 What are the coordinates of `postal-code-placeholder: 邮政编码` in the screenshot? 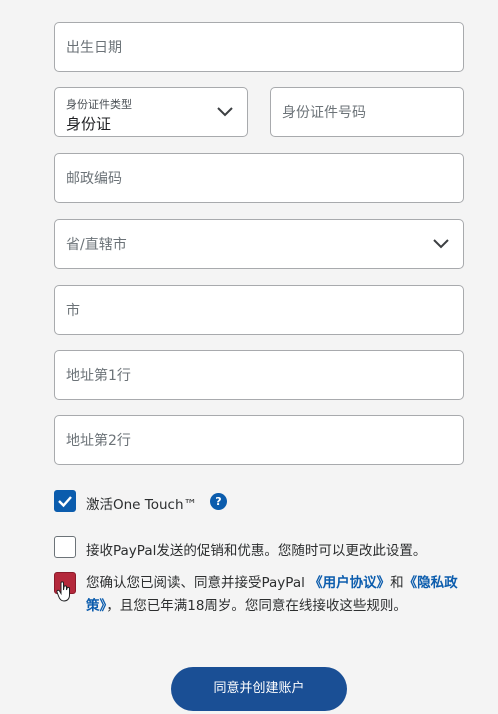 It's located at (94, 179).